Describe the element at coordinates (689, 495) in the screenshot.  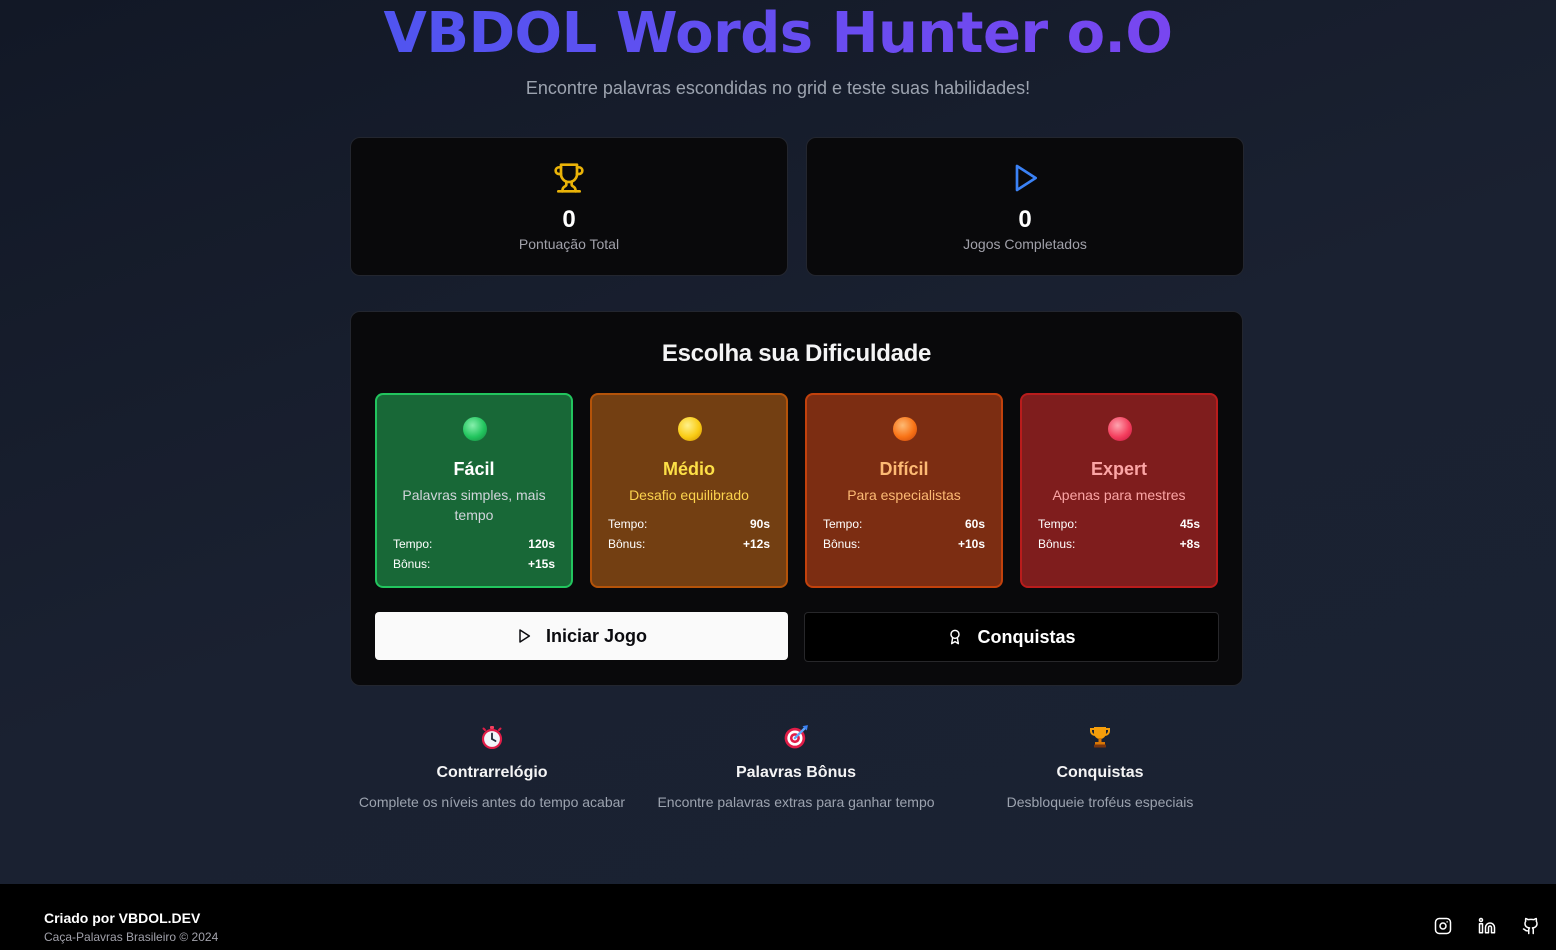
I see `difficulty-description: Desafio equilibrado` at that location.